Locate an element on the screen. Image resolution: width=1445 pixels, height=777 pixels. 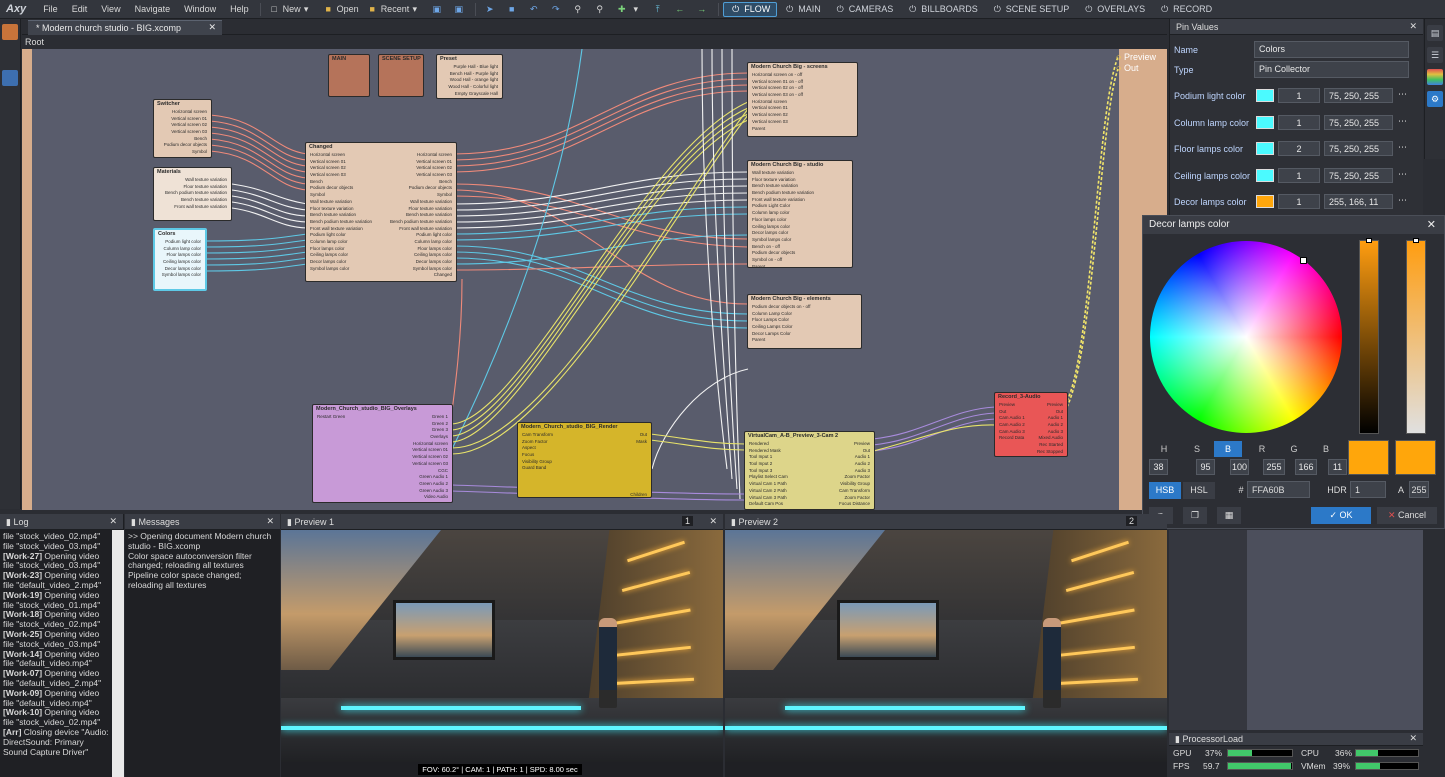
node-output-pin: Green Audio 1 is located at coordinates (430, 477).